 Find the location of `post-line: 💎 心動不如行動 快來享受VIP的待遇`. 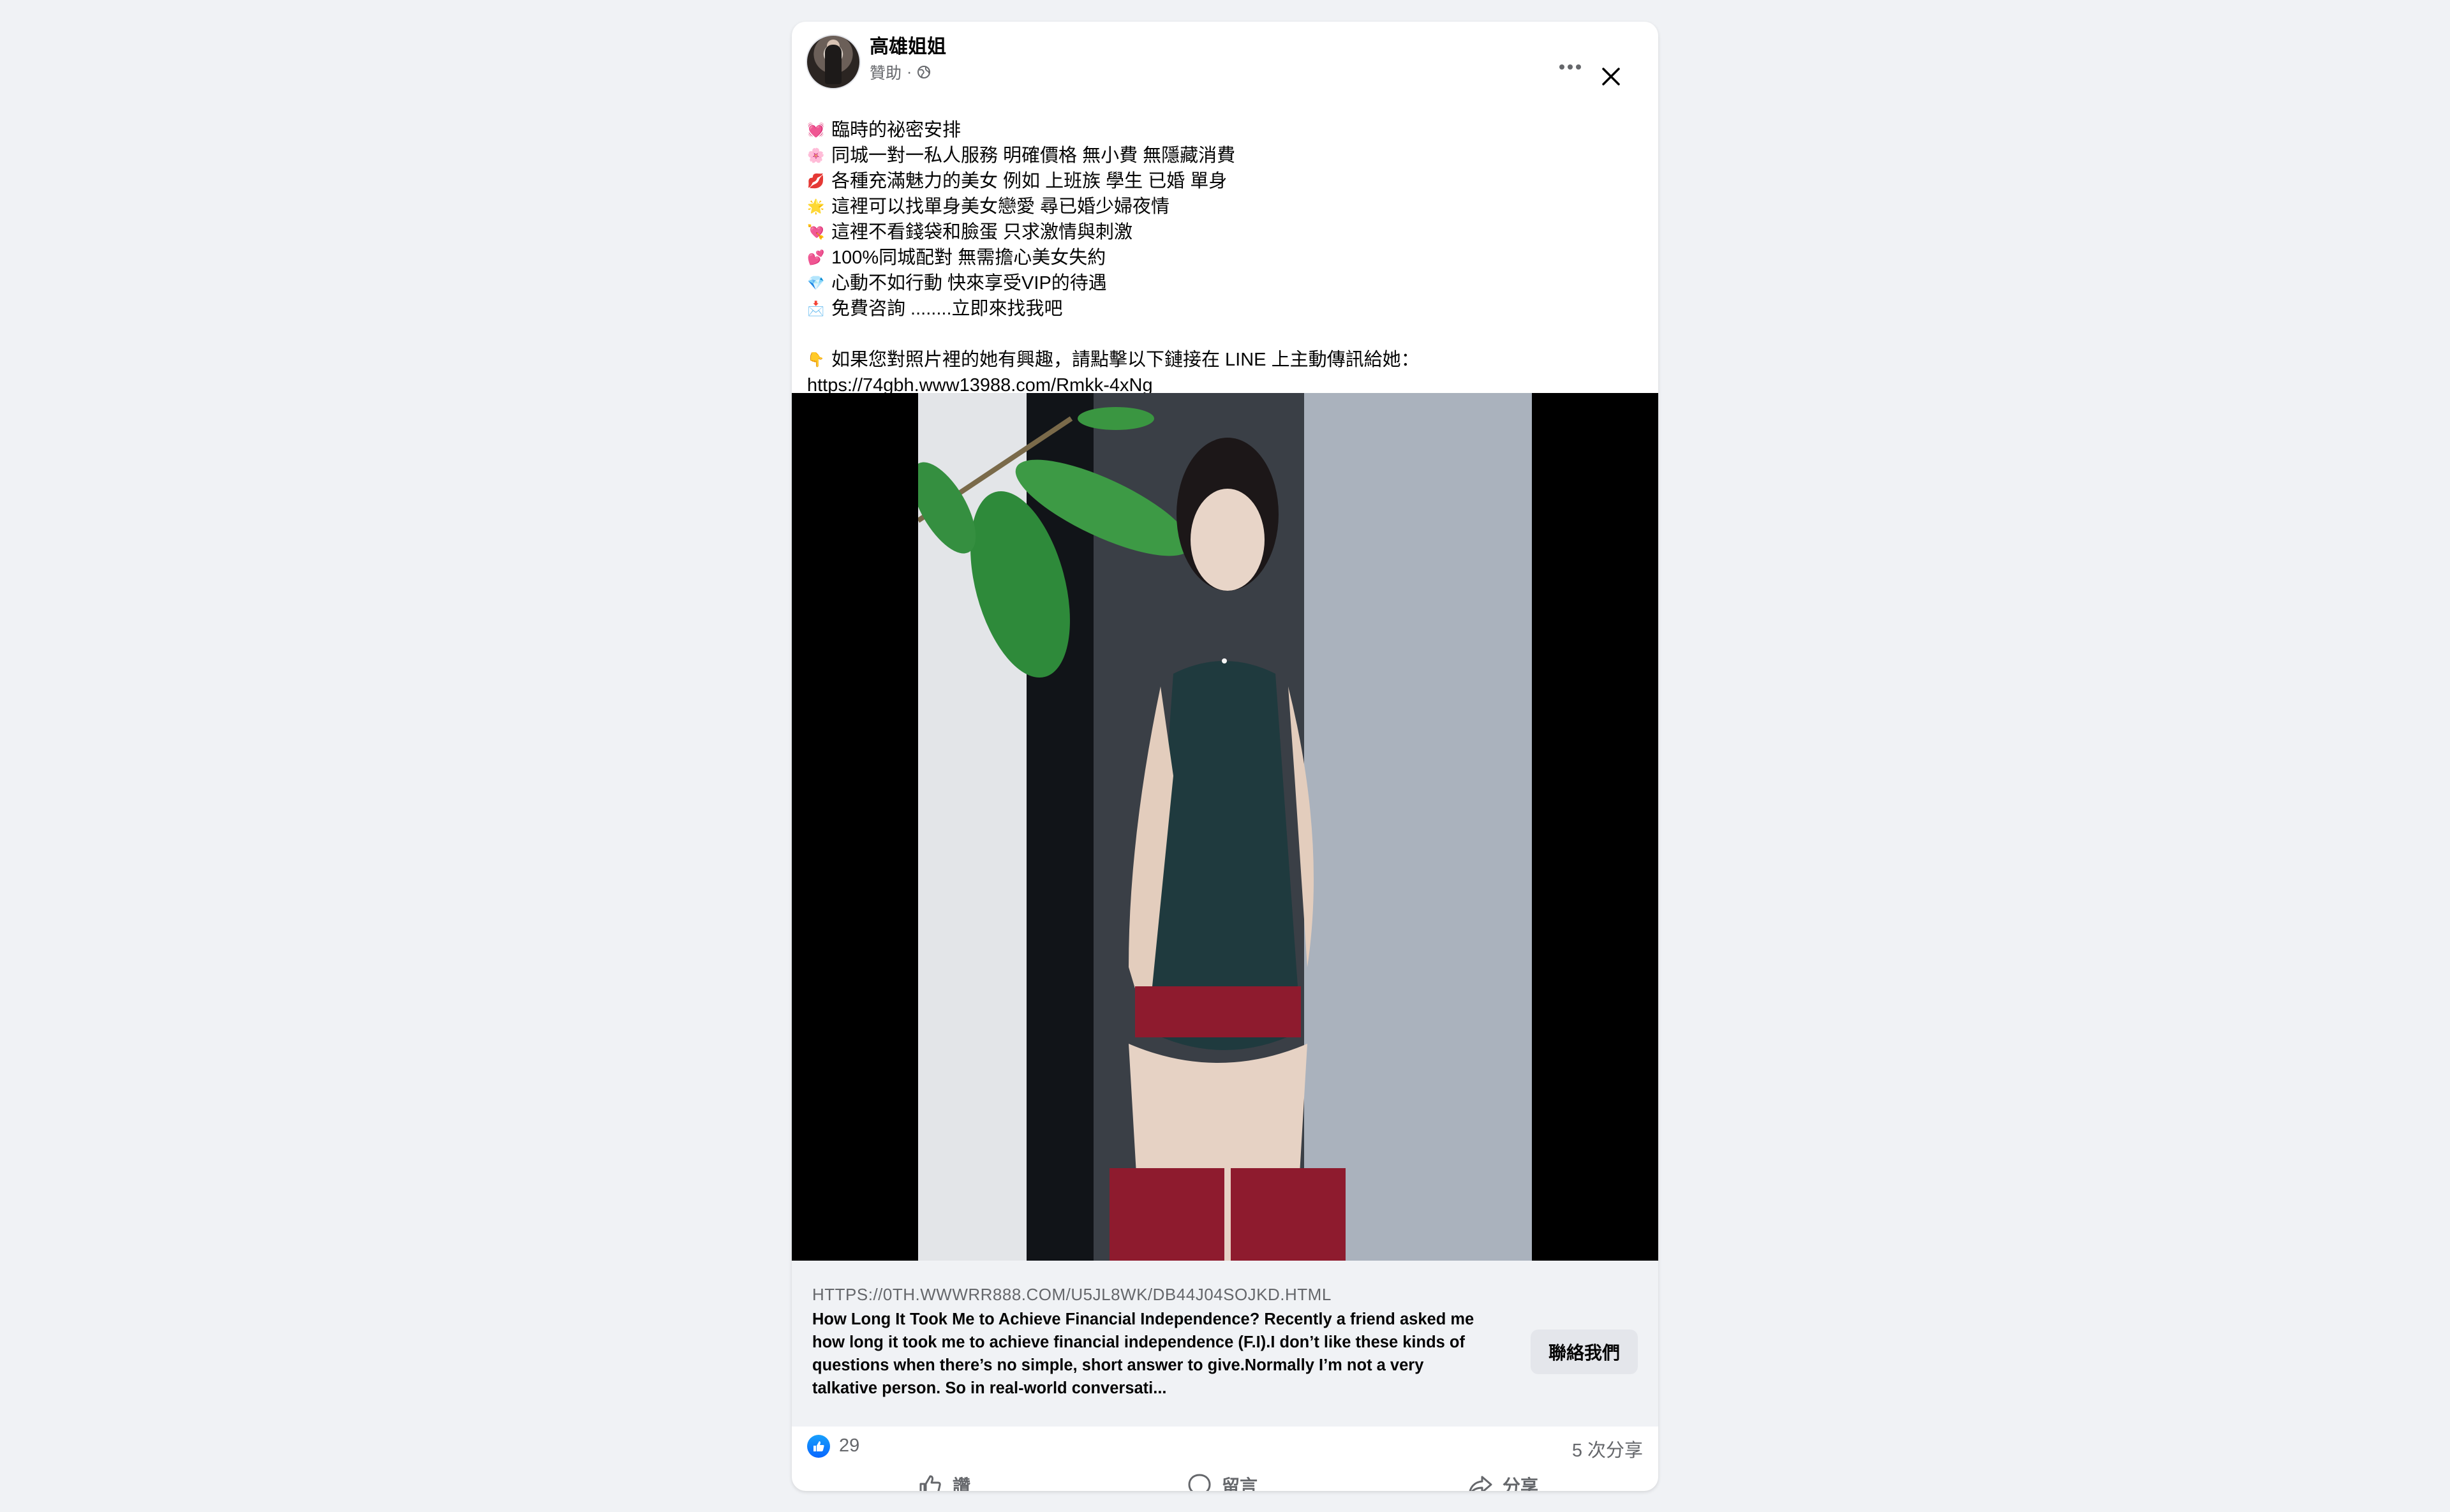

post-line: 💎 心動不如行動 快來享受VIP的待遇 is located at coordinates (1225, 283).